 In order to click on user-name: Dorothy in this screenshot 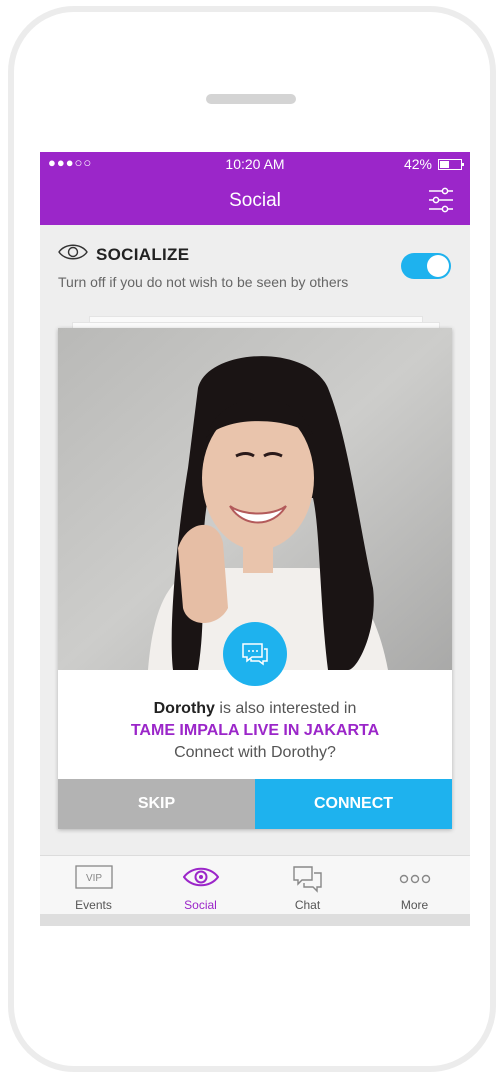, I will do `click(184, 708)`.